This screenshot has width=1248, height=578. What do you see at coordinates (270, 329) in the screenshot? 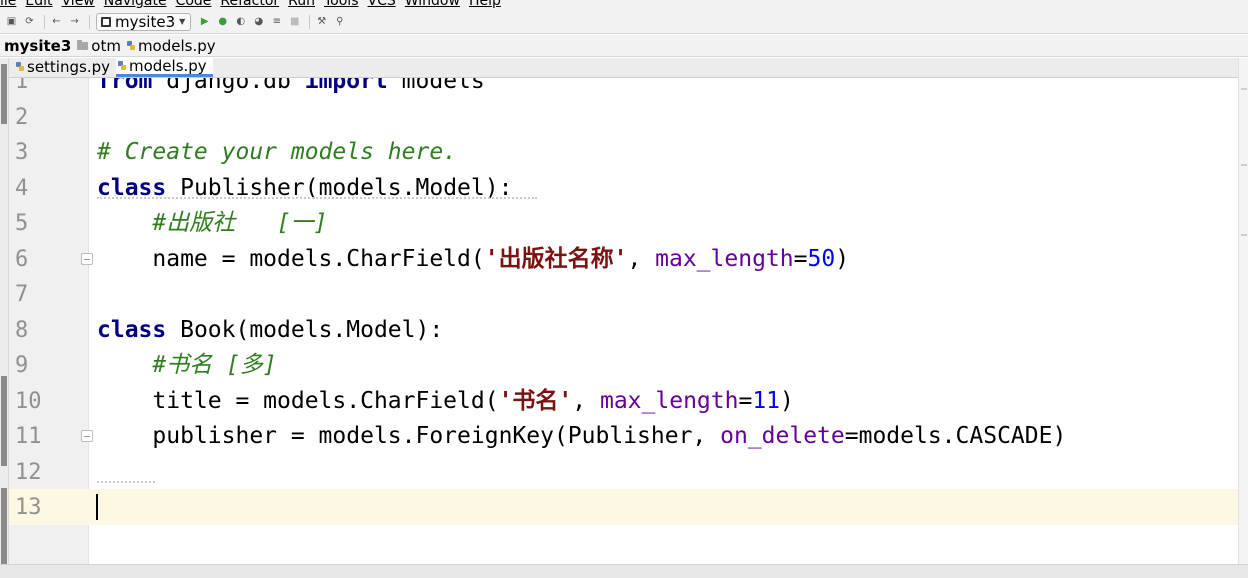
I see `code-line-8: class Book(models.Model):` at bounding box center [270, 329].